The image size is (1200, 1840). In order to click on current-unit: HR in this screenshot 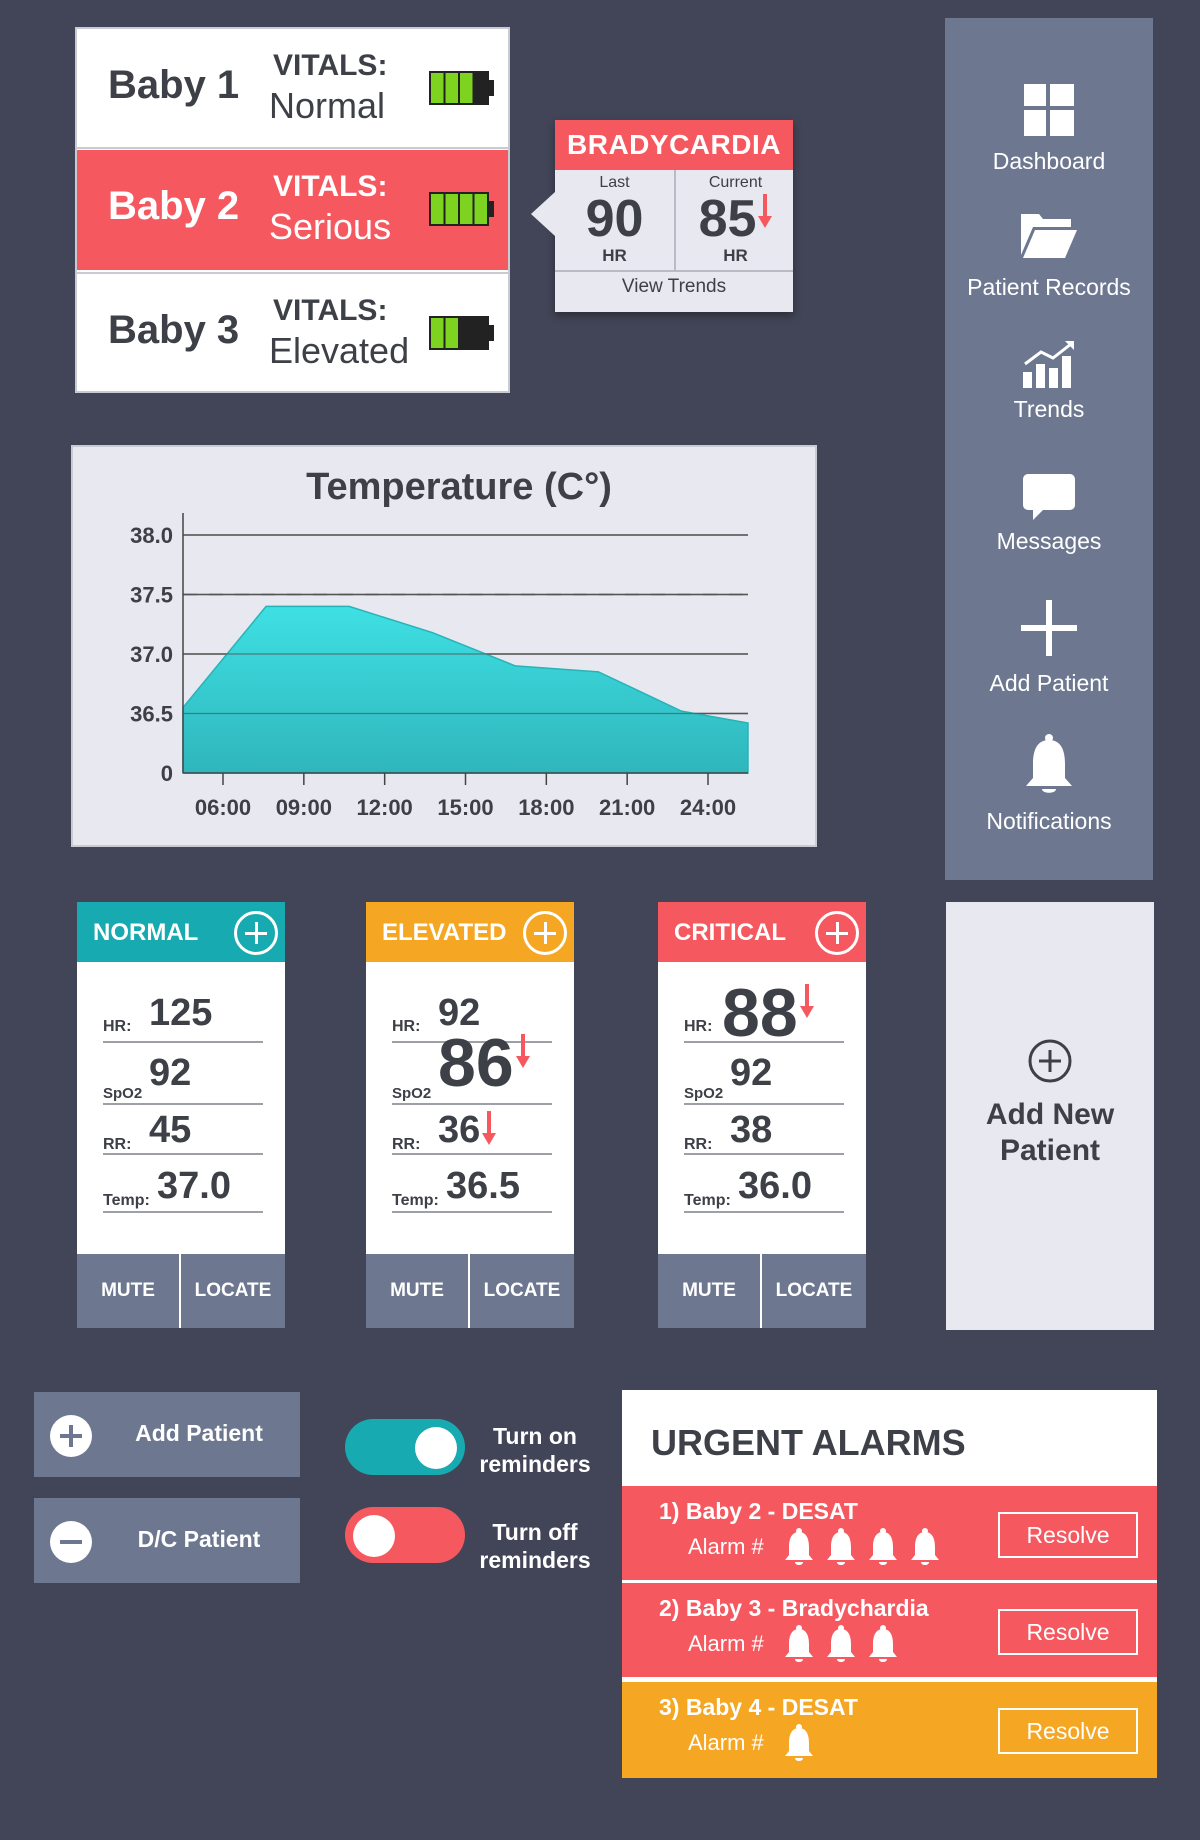, I will do `click(735, 255)`.